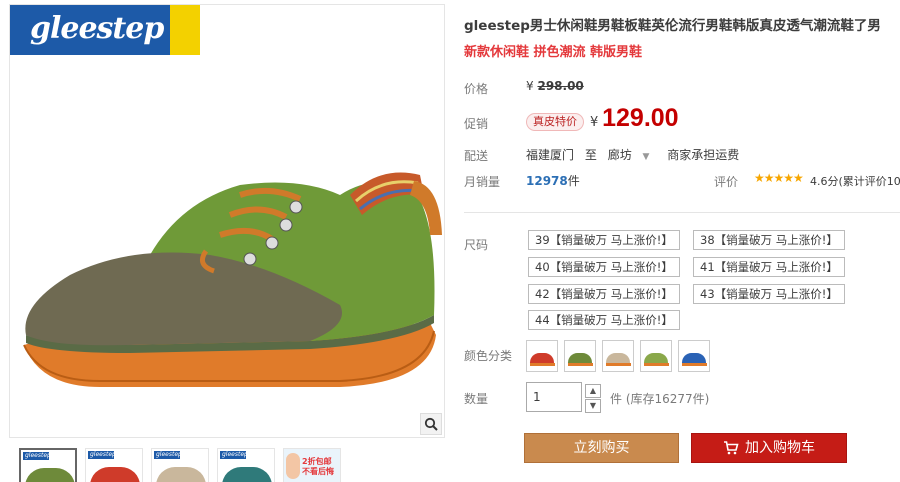  I want to click on brand-logo-accent, so click(185, 30).